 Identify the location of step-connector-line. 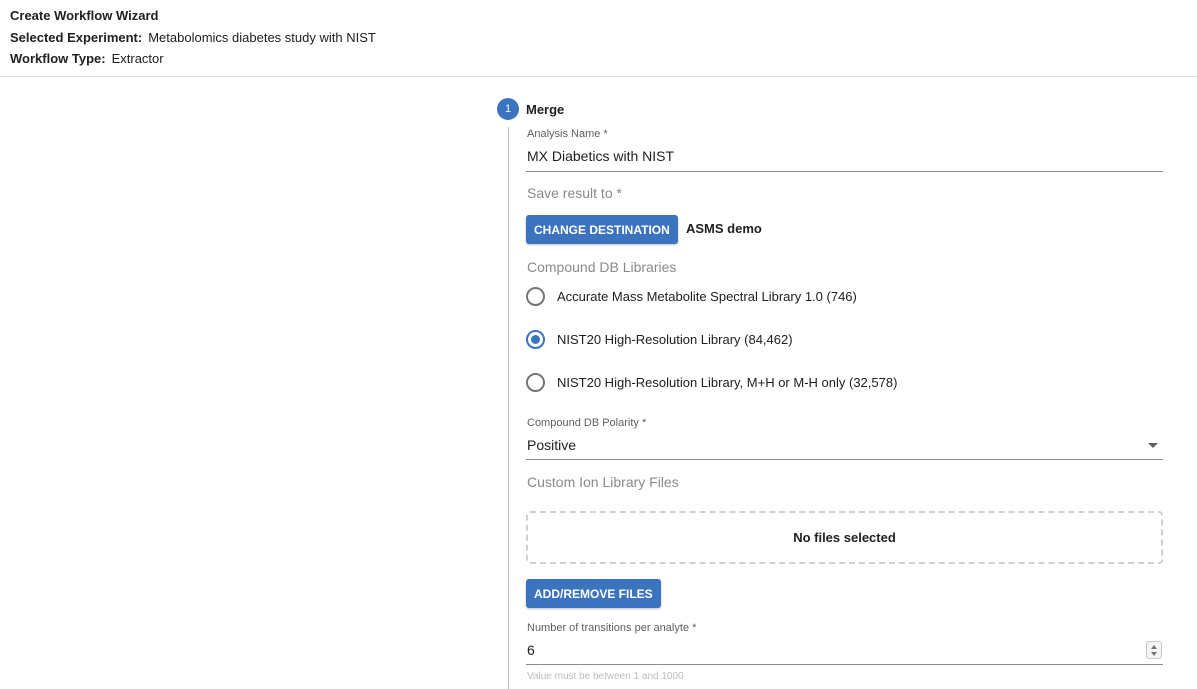
(508, 408).